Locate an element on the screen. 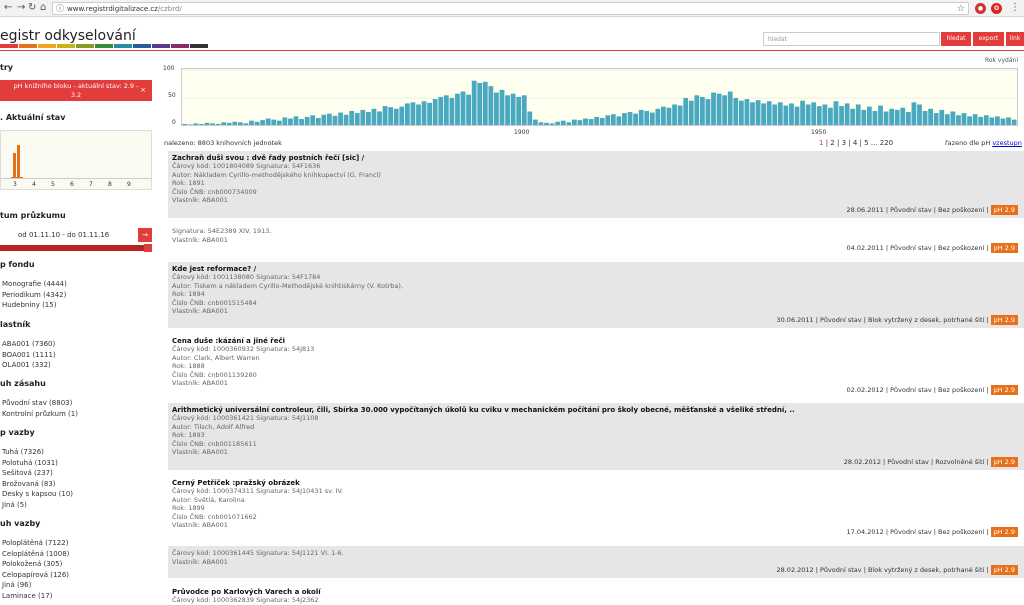 The width and height of the screenshot is (1024, 605). record-detail-line: Číslo ČNB: cnb001515484 is located at coordinates (214, 302).